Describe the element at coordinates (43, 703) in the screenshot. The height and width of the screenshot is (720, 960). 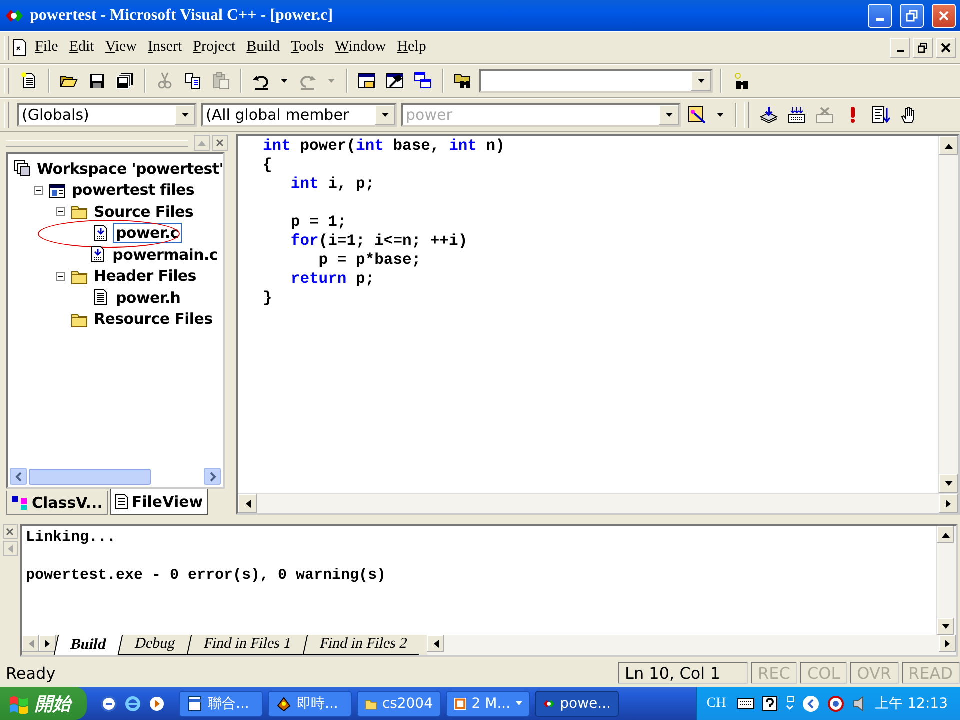
I see `start-button: 開始` at that location.